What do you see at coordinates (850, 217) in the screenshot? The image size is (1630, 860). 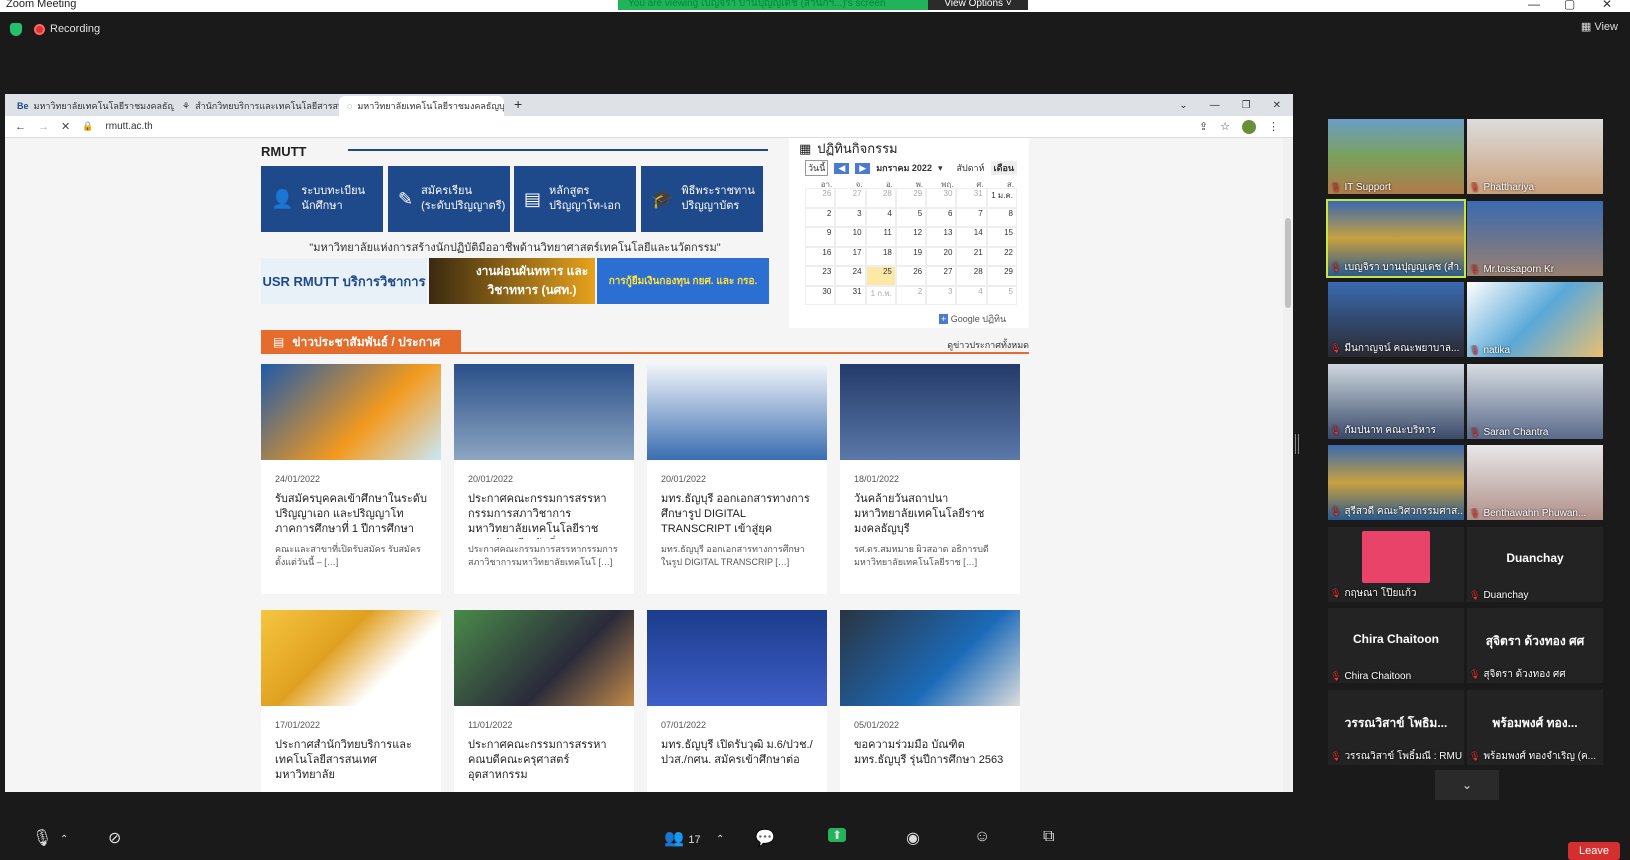 I see `calendar-day-cell: 3` at bounding box center [850, 217].